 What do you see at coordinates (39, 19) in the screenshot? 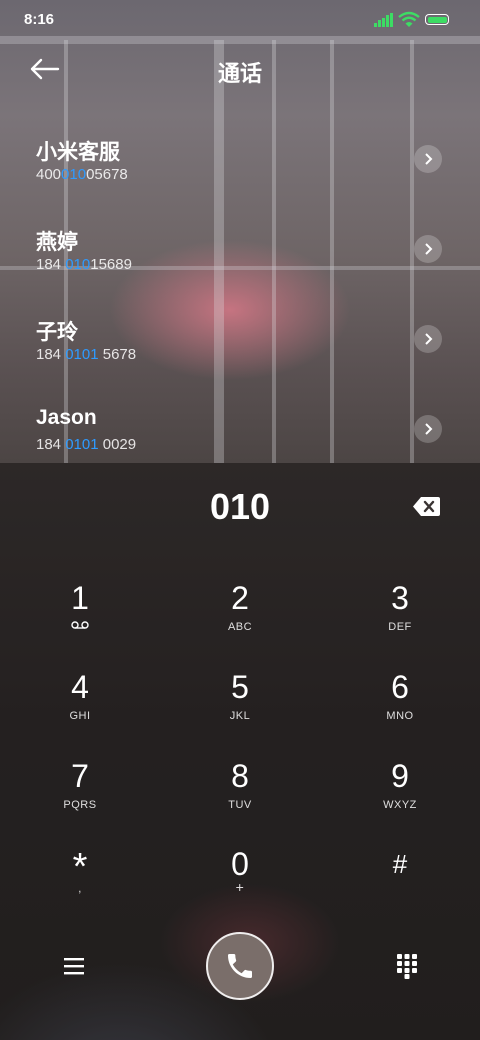
I see `status-time: 8:16` at bounding box center [39, 19].